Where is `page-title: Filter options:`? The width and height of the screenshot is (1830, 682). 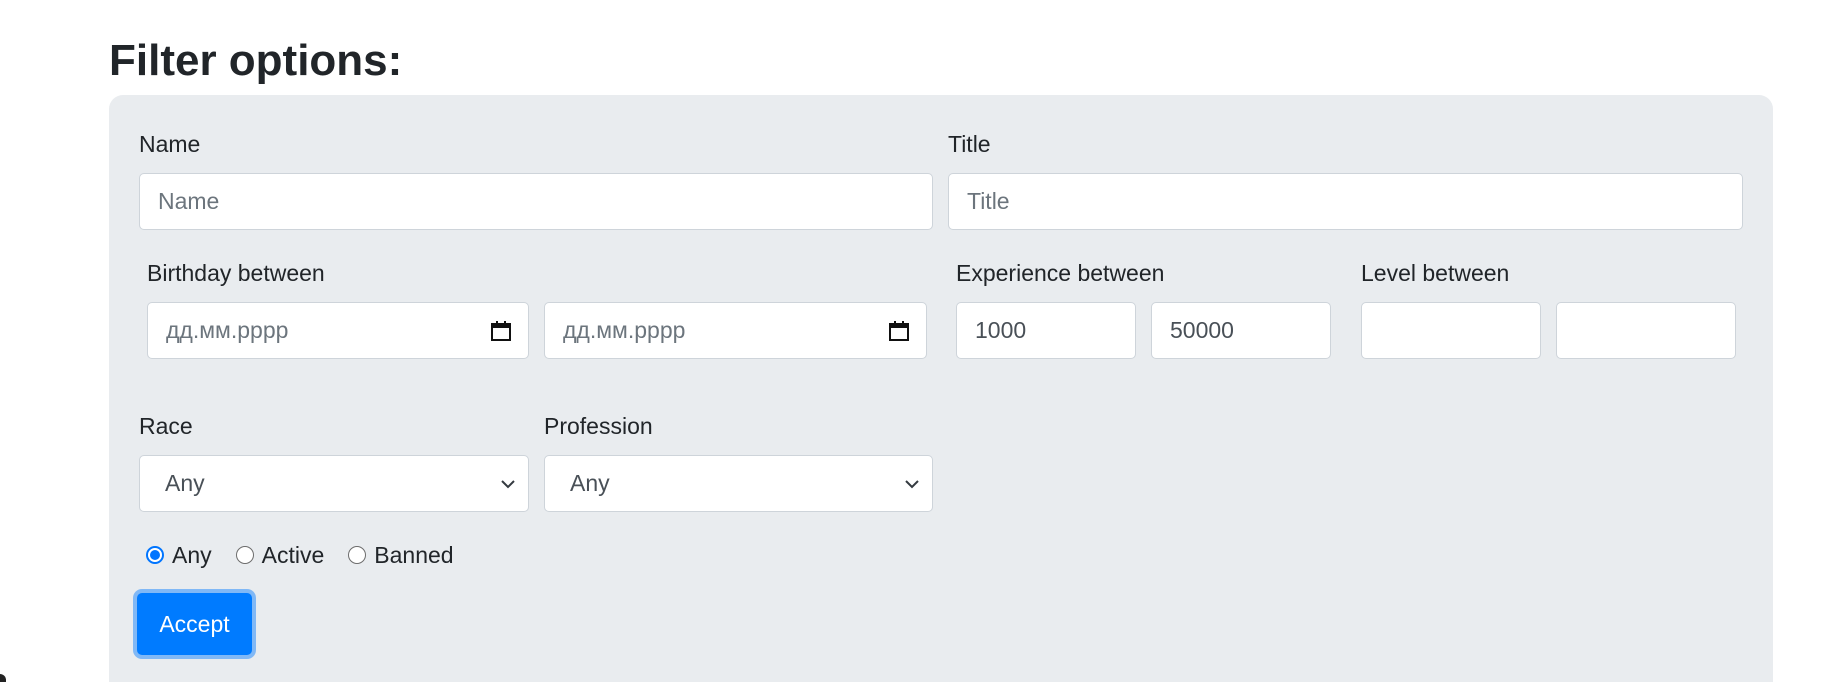 page-title: Filter options: is located at coordinates (256, 60).